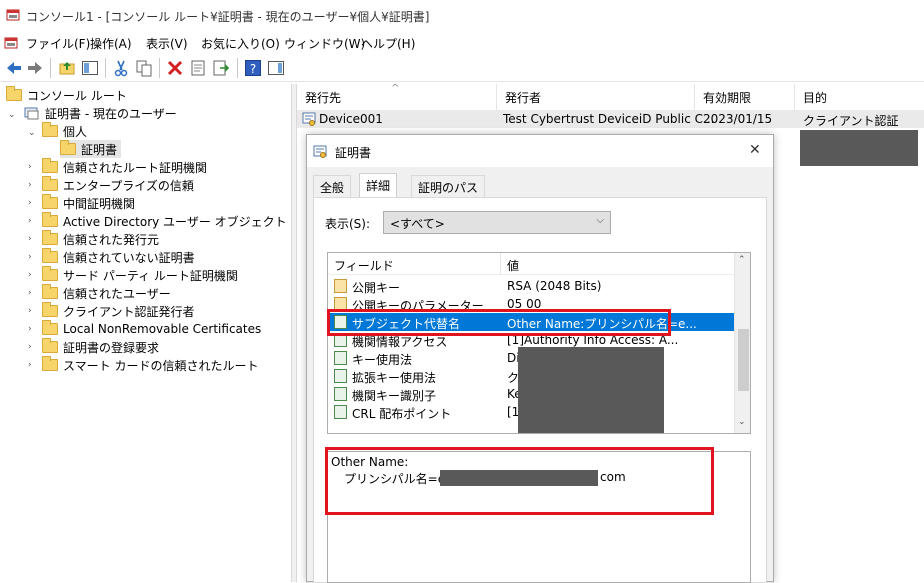  Describe the element at coordinates (144, 68) in the screenshot. I see `copy-icon` at that location.